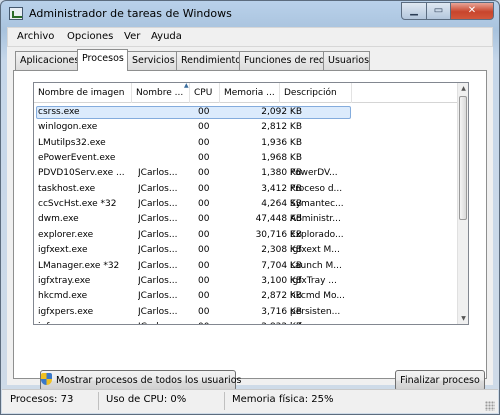 This screenshot has height=415, width=500. I want to click on process-name: csrss.exe, so click(59, 112).